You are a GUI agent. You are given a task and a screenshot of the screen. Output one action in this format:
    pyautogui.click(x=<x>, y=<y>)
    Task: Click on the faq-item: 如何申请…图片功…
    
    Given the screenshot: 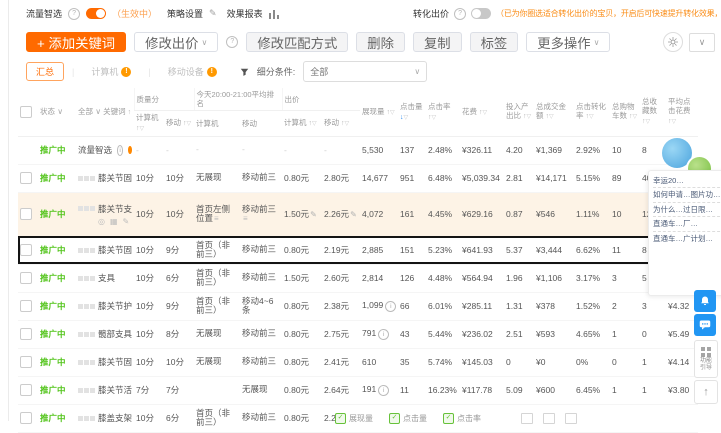 What is the action you would take?
    pyautogui.click(x=687, y=195)
    